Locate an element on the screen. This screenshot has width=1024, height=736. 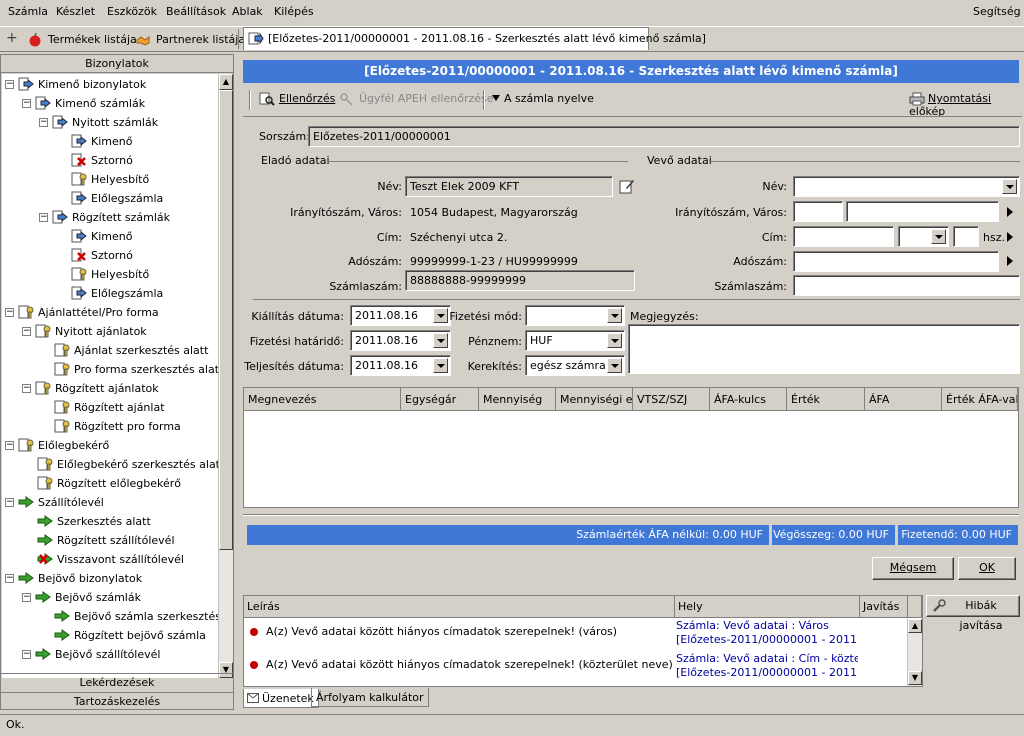
due-date-dropdown-icon is located at coordinates (440, 340).